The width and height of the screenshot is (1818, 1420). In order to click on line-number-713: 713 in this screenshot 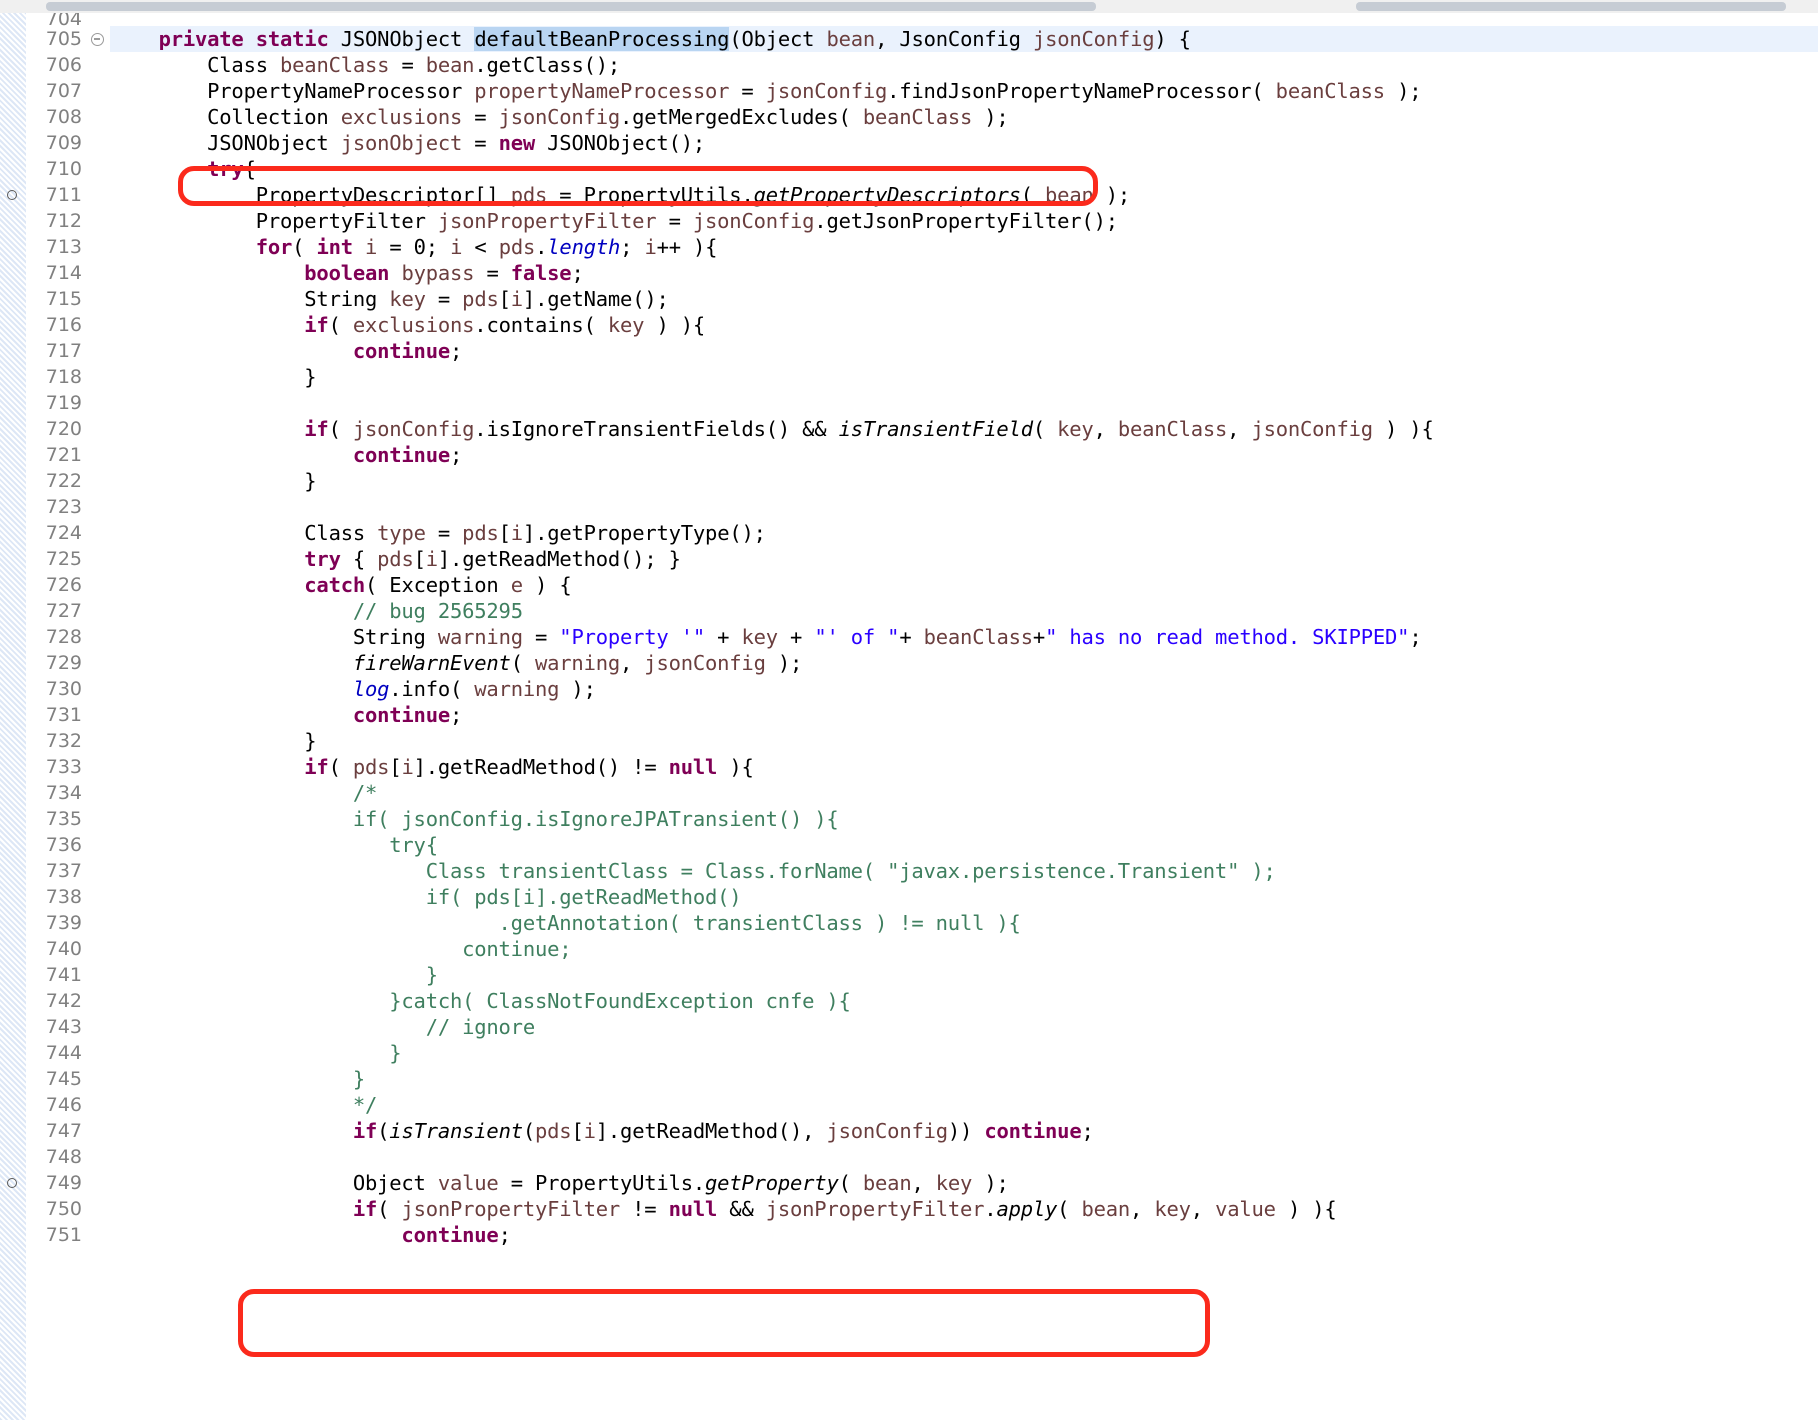, I will do `click(63, 247)`.